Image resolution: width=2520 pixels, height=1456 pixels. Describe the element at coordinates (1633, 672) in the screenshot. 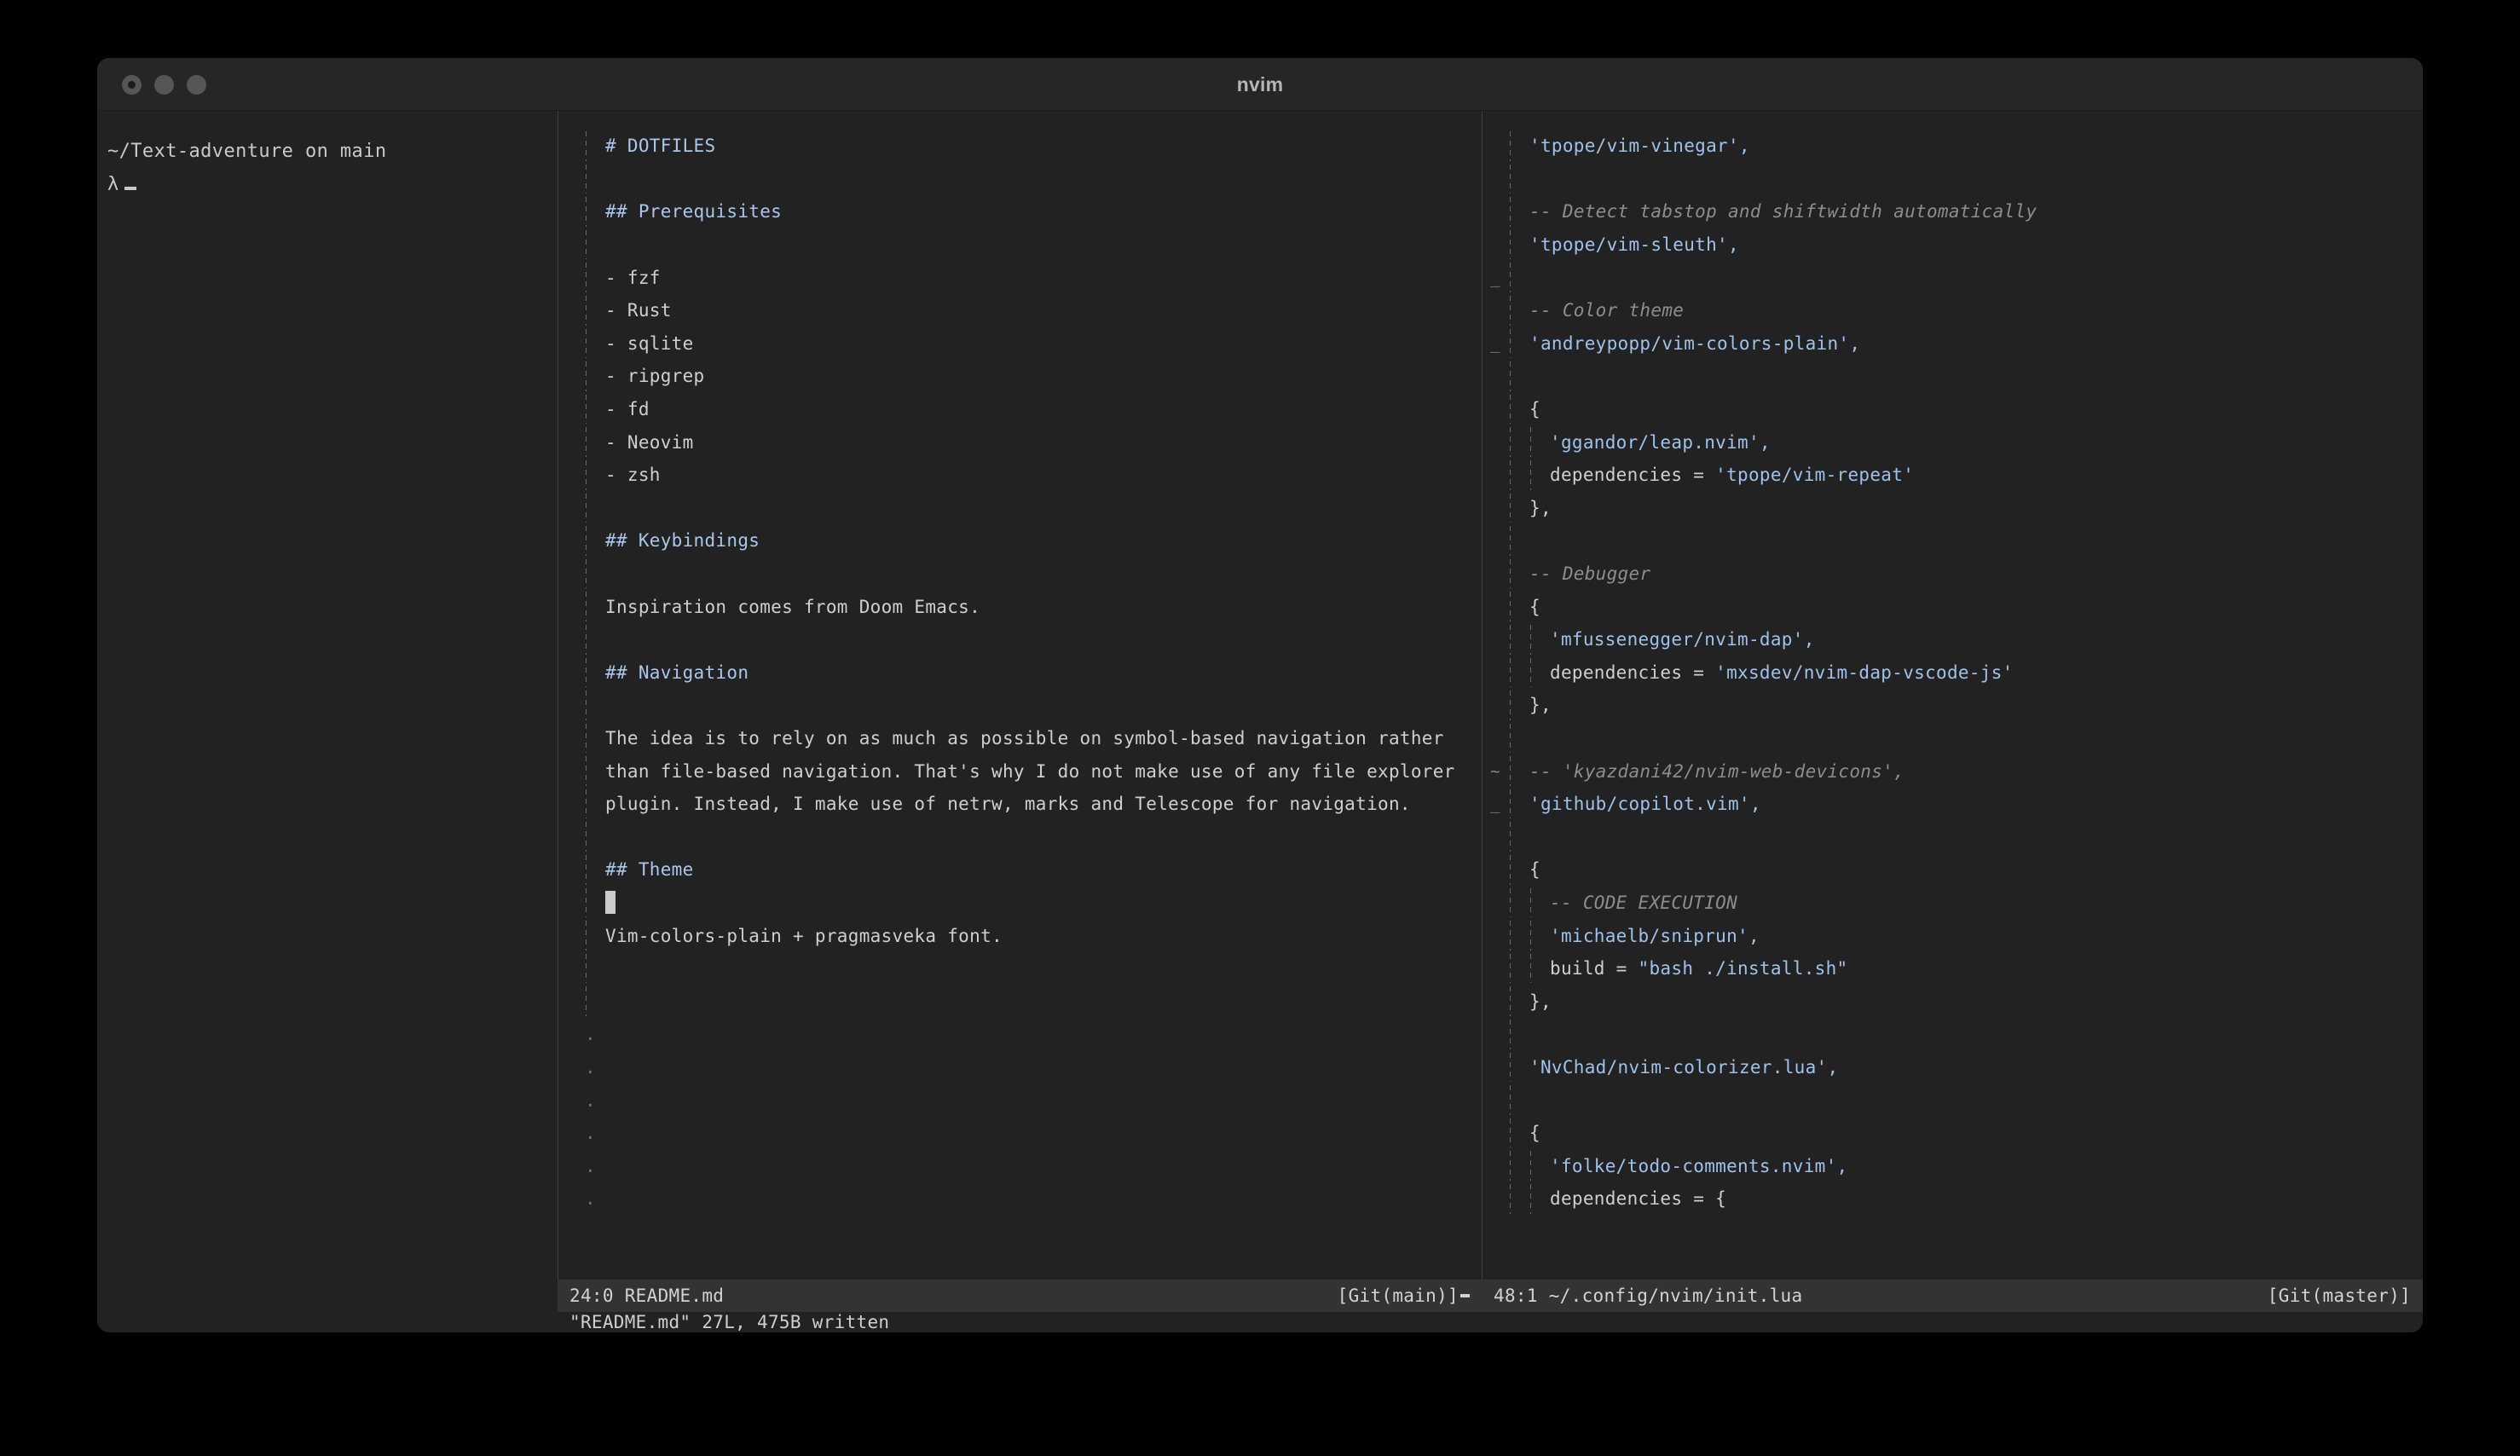

I see `line-key: dependencies =` at that location.